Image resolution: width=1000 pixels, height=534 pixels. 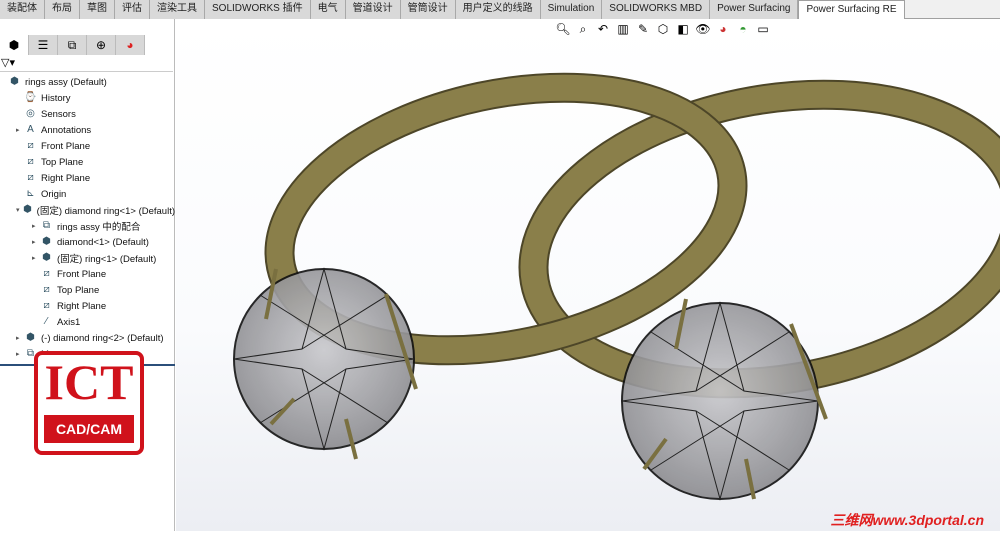 I want to click on tree-item: ▸ ⧉ rings assy 中的配合, so click(x=87, y=226).